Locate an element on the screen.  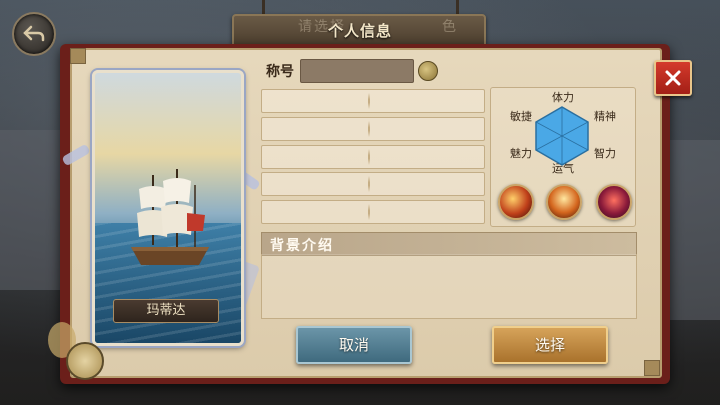
fire-orb-skill-icon is located at coordinates (516, 202).